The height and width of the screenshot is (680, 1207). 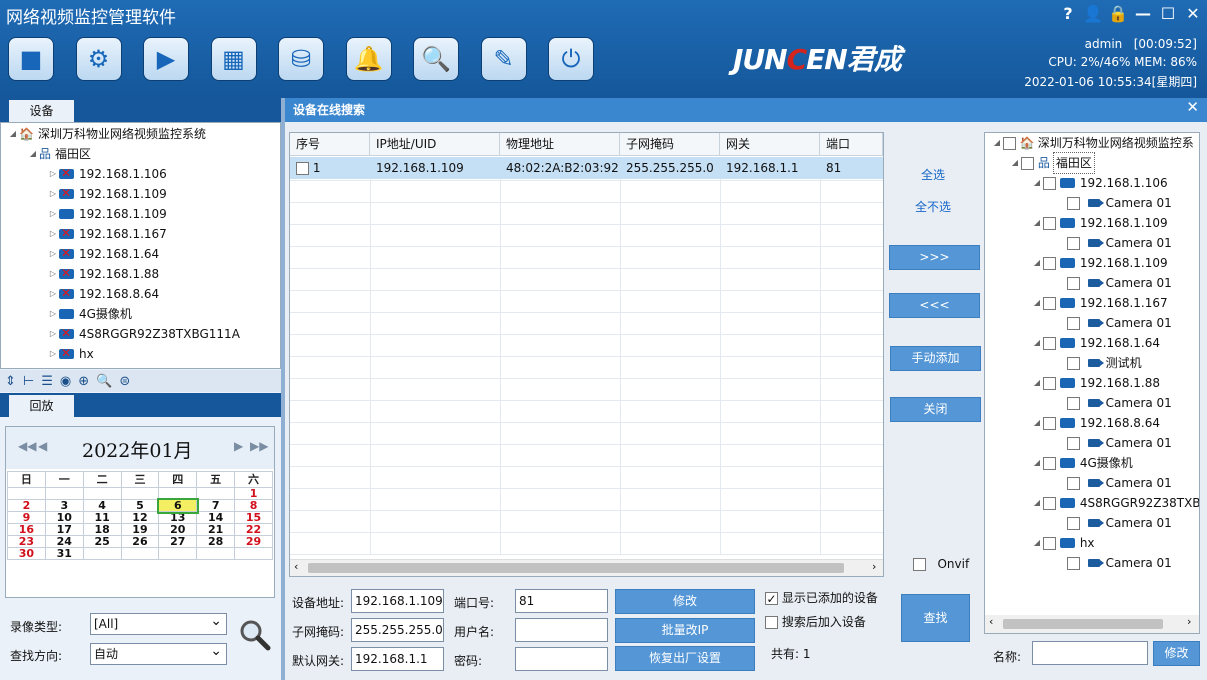 What do you see at coordinates (1093, 13) in the screenshot?
I see `user-icon: 👤` at bounding box center [1093, 13].